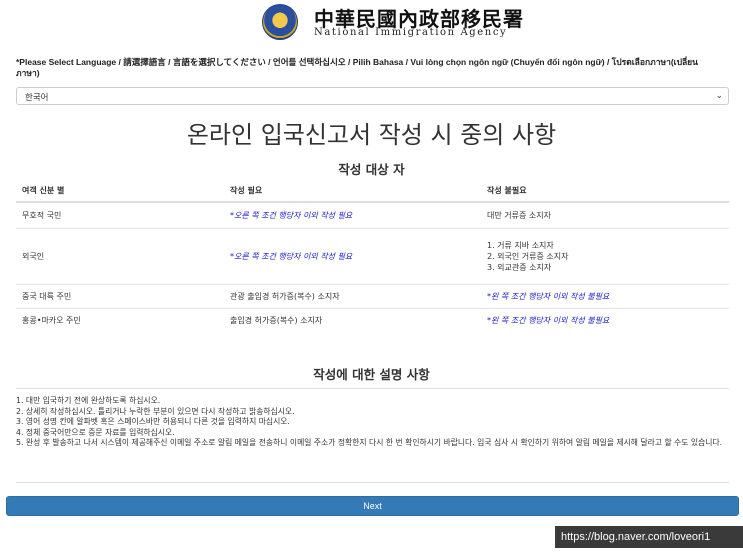  I want to click on table-header-row: 여객 신분 별 작성 필요 작성 불필요, so click(372, 191).